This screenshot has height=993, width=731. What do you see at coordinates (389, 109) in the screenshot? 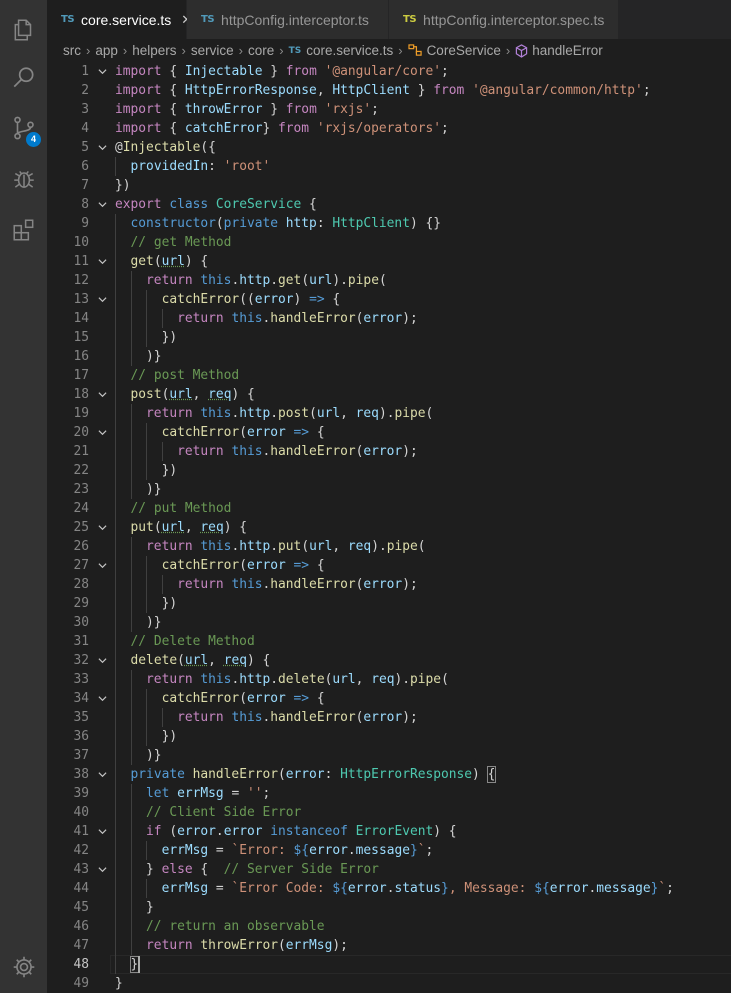
I see `code-line: 3 import { throwError } from 'rxjs';` at bounding box center [389, 109].